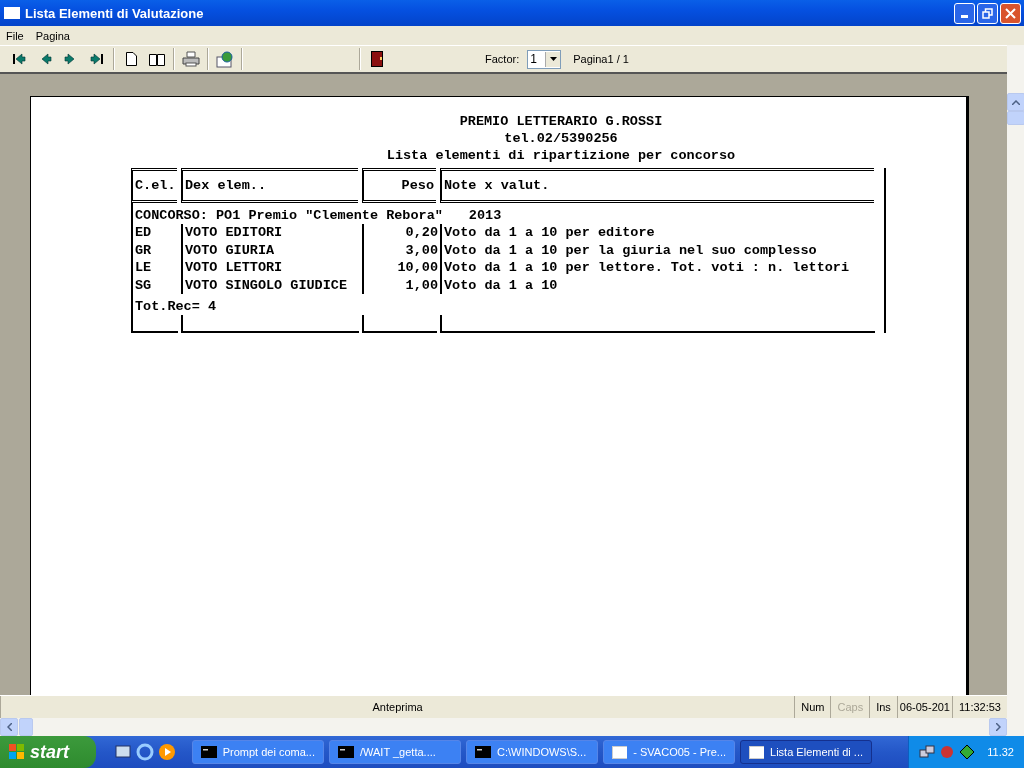 The image size is (1024, 768). I want to click on scroll-left-button, so click(9, 727).